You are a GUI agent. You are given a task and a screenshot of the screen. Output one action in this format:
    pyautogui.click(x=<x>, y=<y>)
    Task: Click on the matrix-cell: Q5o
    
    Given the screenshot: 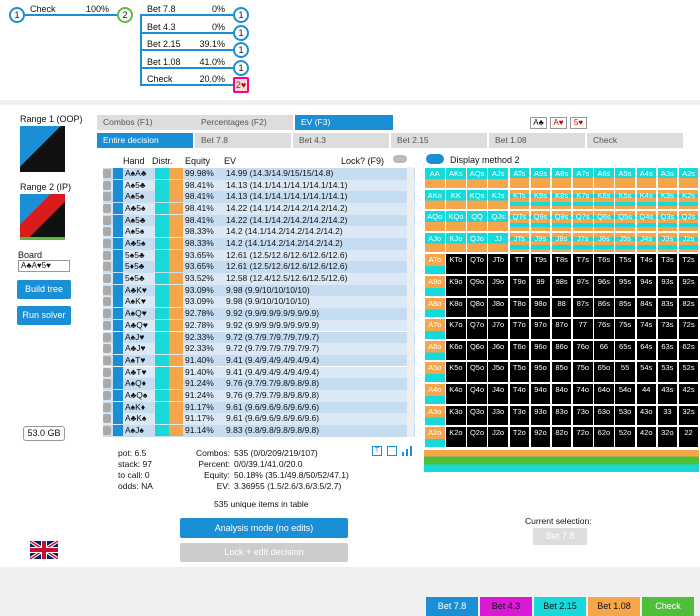 What is the action you would take?
    pyautogui.click(x=477, y=372)
    